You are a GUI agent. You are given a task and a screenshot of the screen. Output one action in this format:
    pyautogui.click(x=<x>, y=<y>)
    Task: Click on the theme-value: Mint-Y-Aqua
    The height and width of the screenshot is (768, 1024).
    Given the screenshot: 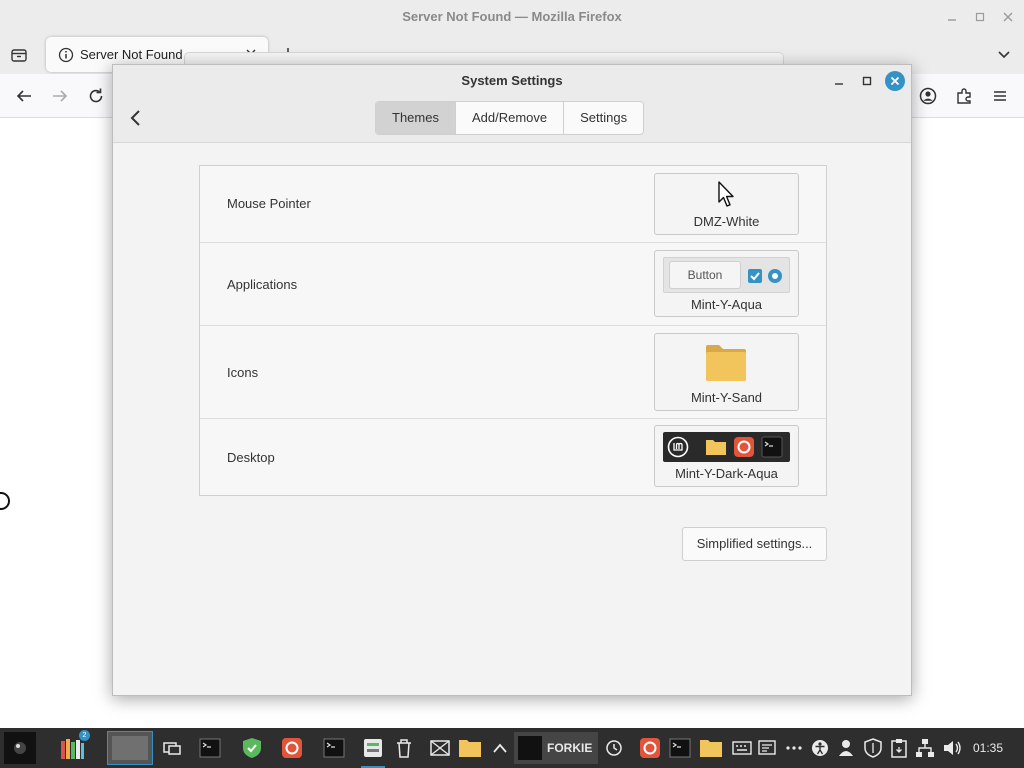 What is the action you would take?
    pyautogui.click(x=726, y=304)
    